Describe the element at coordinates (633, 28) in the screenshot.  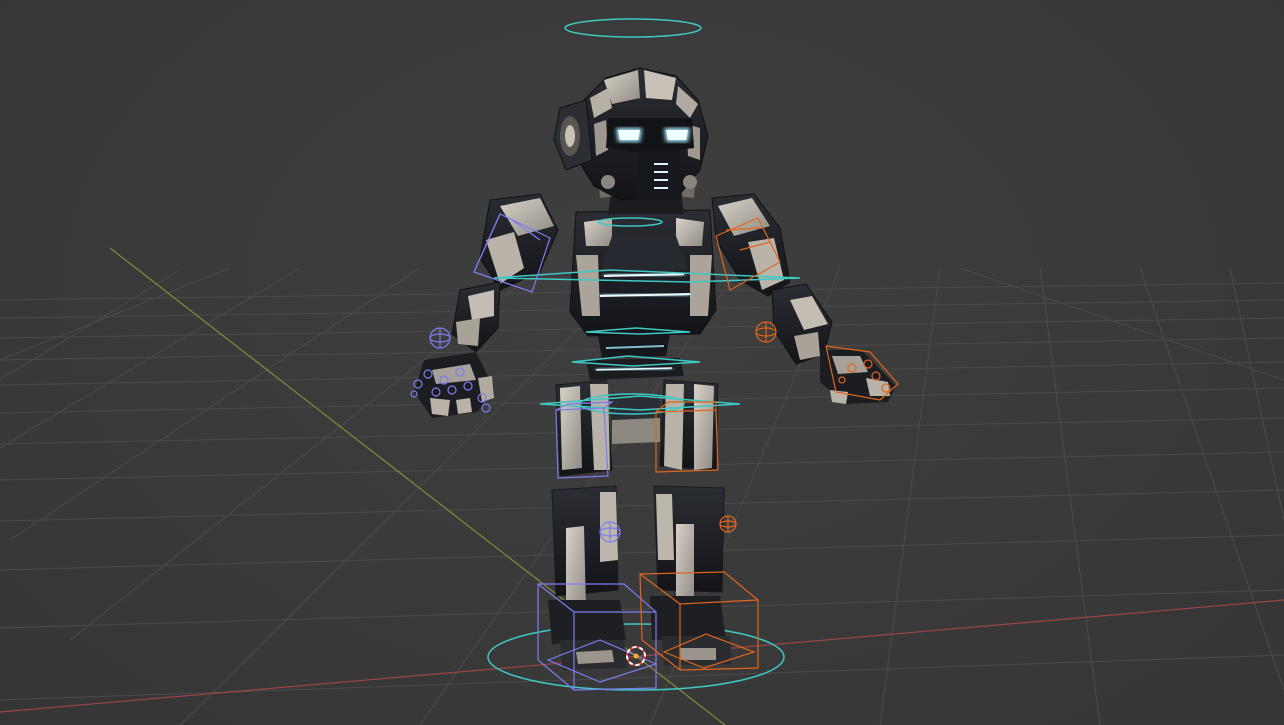
I see `head-control-ring` at that location.